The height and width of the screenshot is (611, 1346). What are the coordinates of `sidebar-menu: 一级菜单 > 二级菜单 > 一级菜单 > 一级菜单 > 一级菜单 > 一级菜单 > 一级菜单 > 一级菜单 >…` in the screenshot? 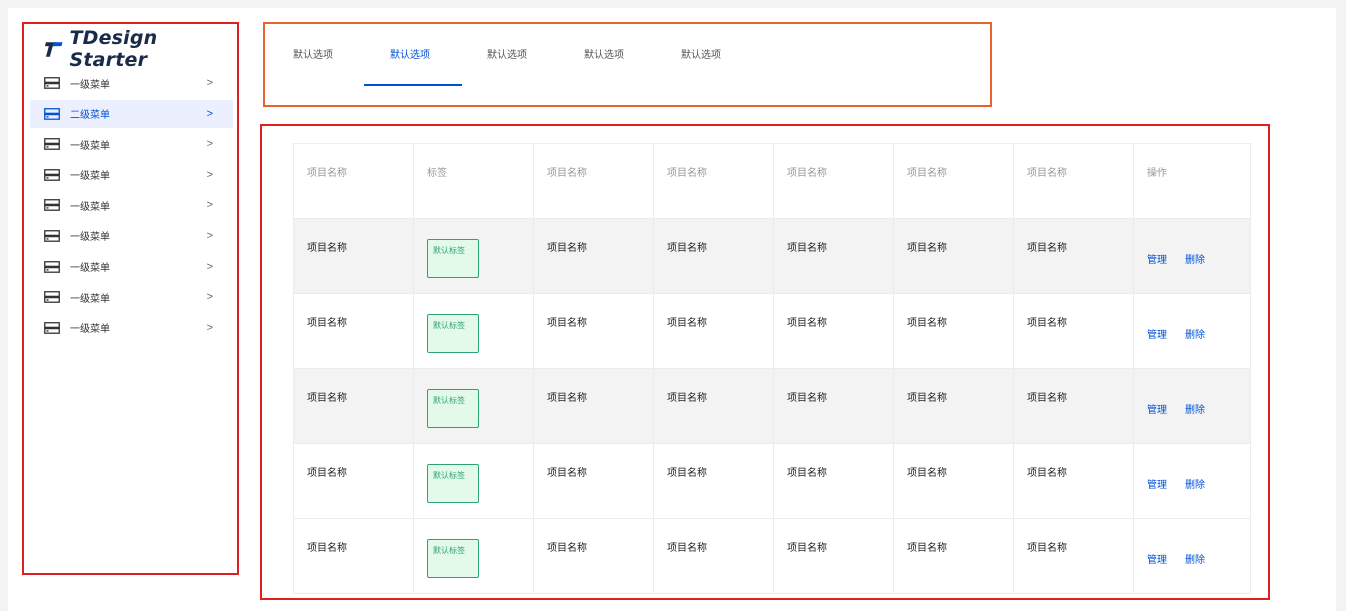 It's located at (131, 206).